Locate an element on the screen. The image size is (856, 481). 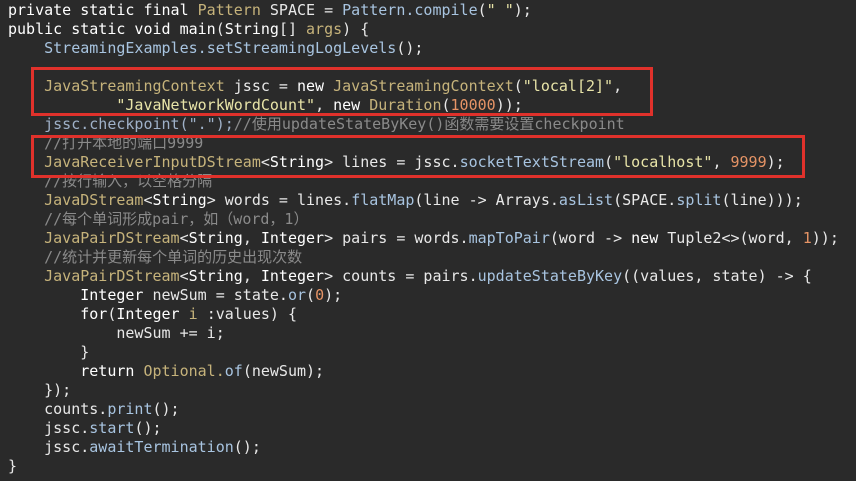
code-token: }); is located at coordinates (40, 390).